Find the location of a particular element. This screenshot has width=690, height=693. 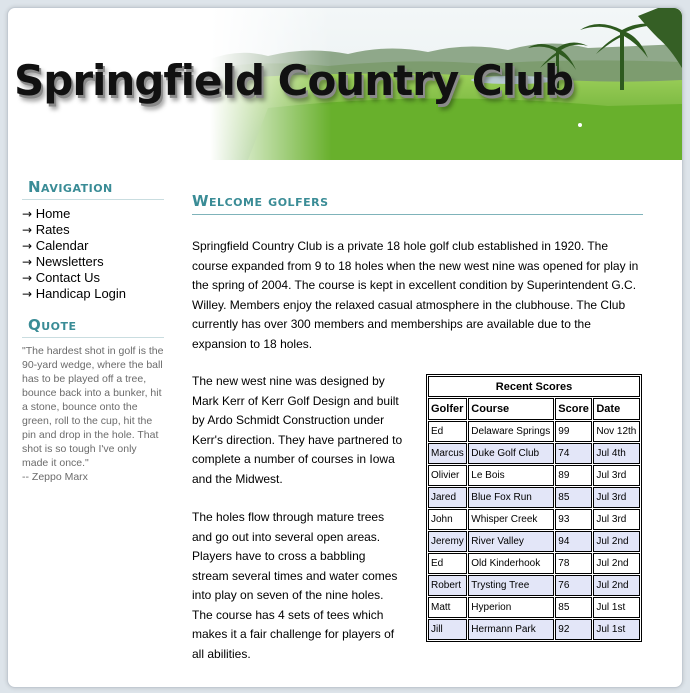

cell-score: 94 is located at coordinates (574, 541).